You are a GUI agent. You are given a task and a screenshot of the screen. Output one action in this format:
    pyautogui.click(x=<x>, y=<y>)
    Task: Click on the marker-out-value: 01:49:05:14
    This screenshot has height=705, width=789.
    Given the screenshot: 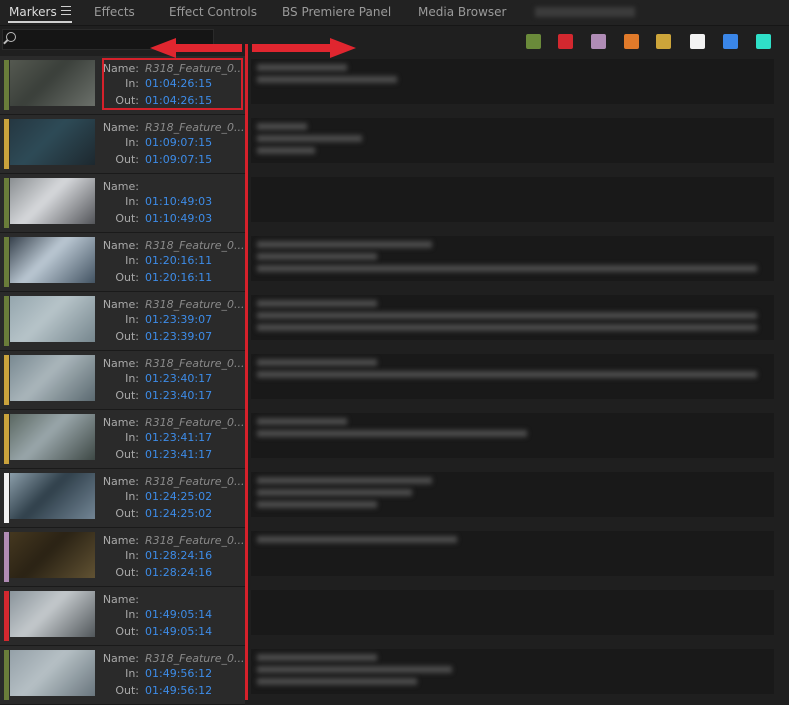 What is the action you would take?
    pyautogui.click(x=178, y=631)
    